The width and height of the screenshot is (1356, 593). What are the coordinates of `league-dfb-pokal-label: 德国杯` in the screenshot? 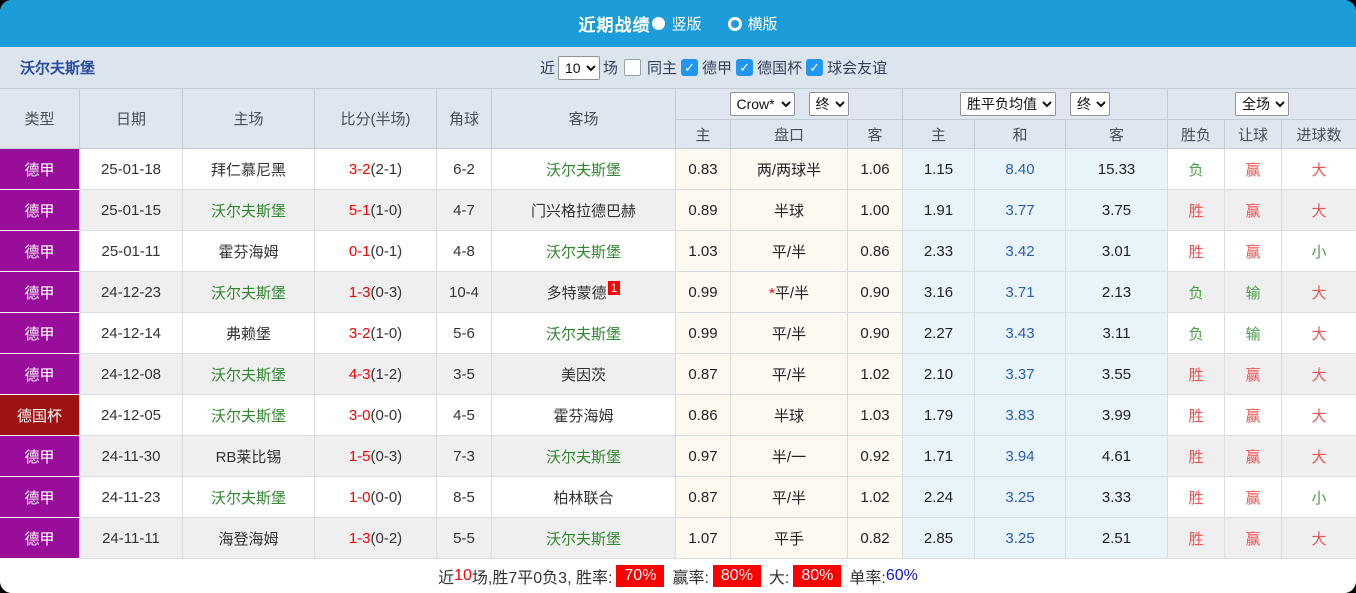 It's located at (779, 67).